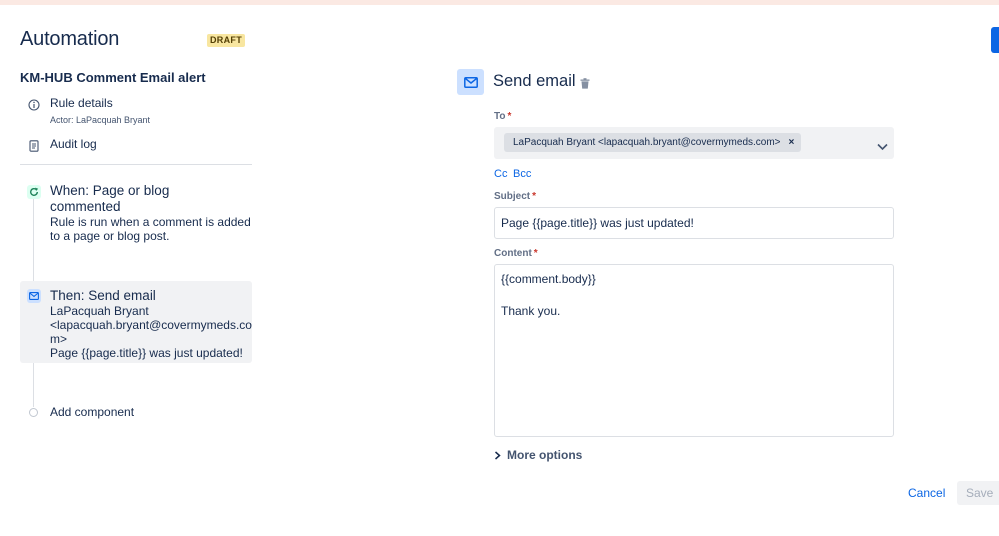  I want to click on subject-label: Subject *, so click(515, 196).